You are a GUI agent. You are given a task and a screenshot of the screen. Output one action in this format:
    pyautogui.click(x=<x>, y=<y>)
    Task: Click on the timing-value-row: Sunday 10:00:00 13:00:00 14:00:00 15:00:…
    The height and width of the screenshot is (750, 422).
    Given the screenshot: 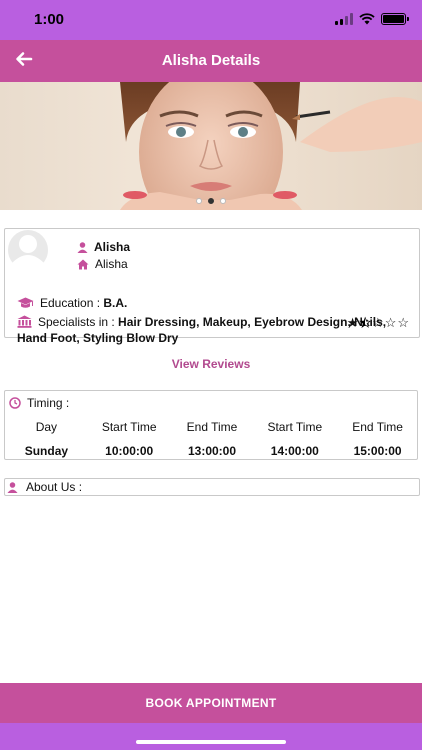 What is the action you would take?
    pyautogui.click(x=212, y=451)
    